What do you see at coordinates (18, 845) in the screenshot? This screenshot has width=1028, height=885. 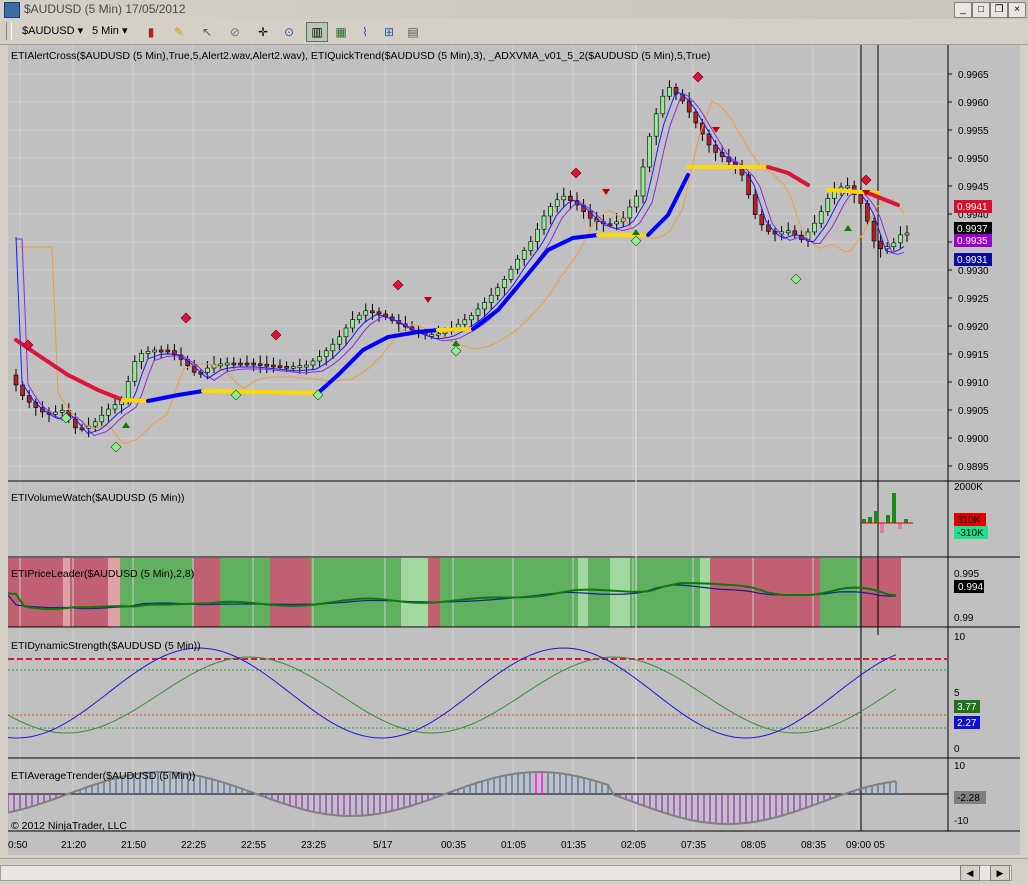 I see `time-tick-label: 0:50` at bounding box center [18, 845].